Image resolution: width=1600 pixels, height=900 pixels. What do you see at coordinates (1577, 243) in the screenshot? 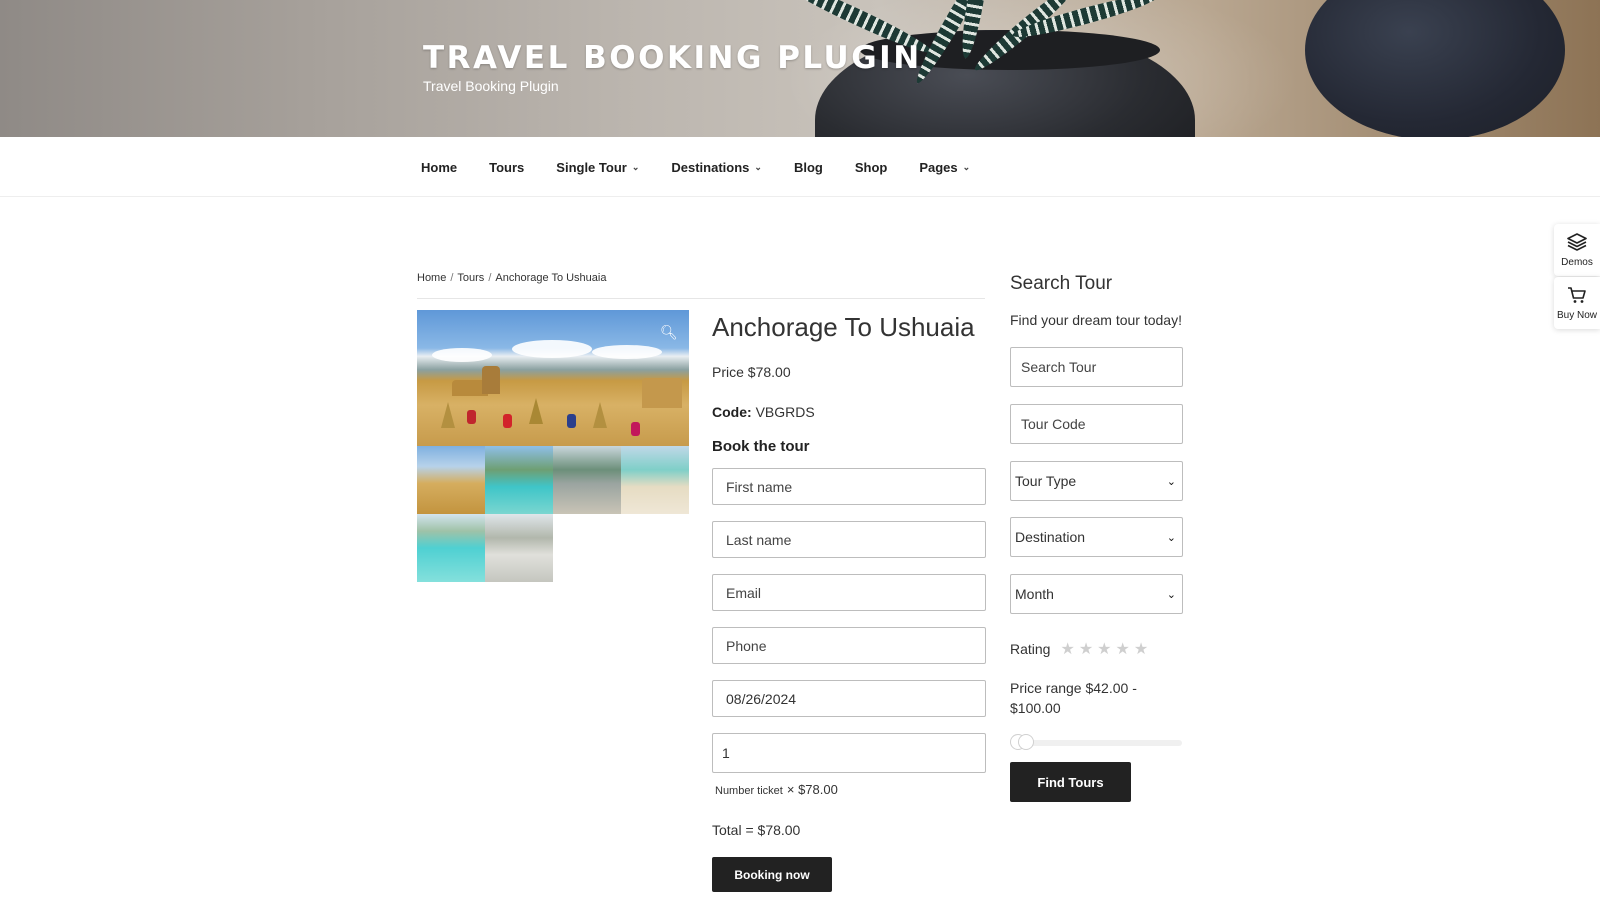
I see `layers-icon` at bounding box center [1577, 243].